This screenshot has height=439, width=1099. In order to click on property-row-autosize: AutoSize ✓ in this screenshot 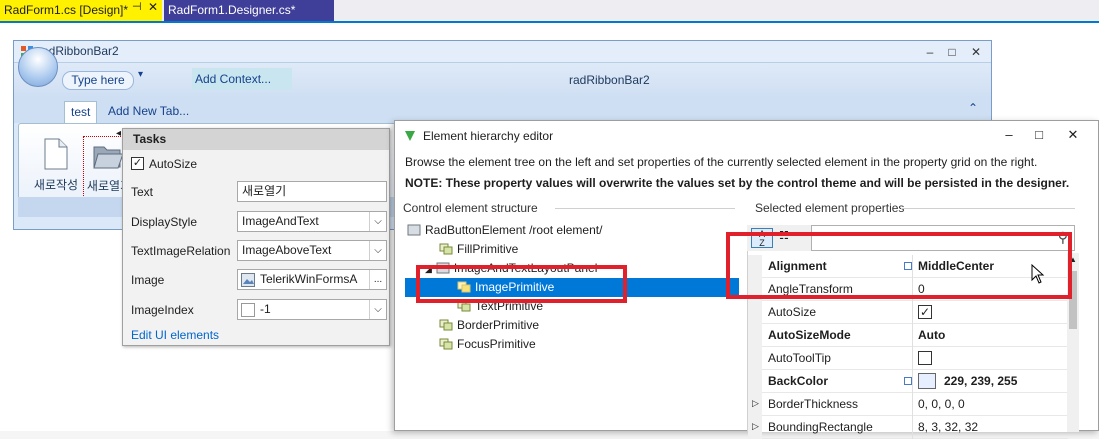, I will do `click(908, 312)`.